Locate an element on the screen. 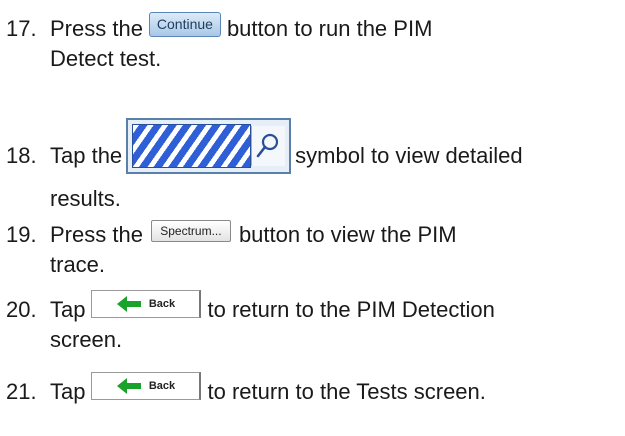 This screenshot has width=625, height=436. step-text-after: button to view the PIM is located at coordinates (347, 234).